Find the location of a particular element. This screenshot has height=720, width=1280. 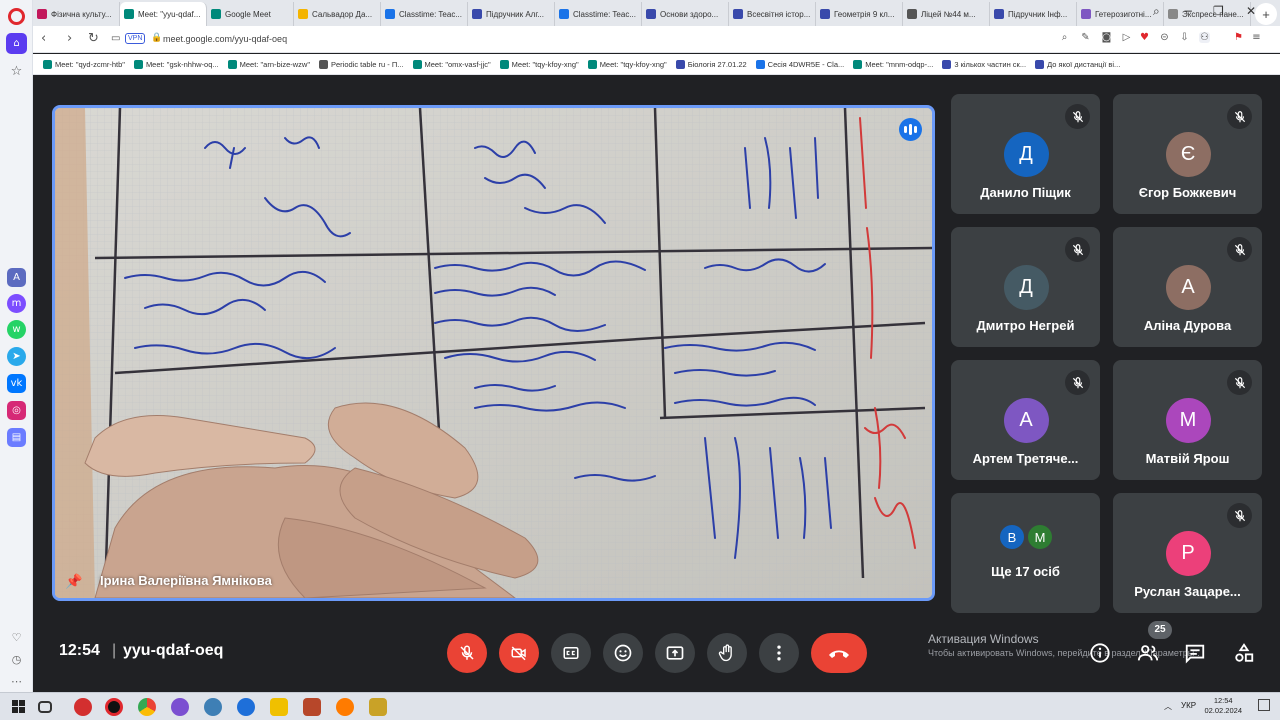

notifications-icon is located at coordinates (1264, 705).